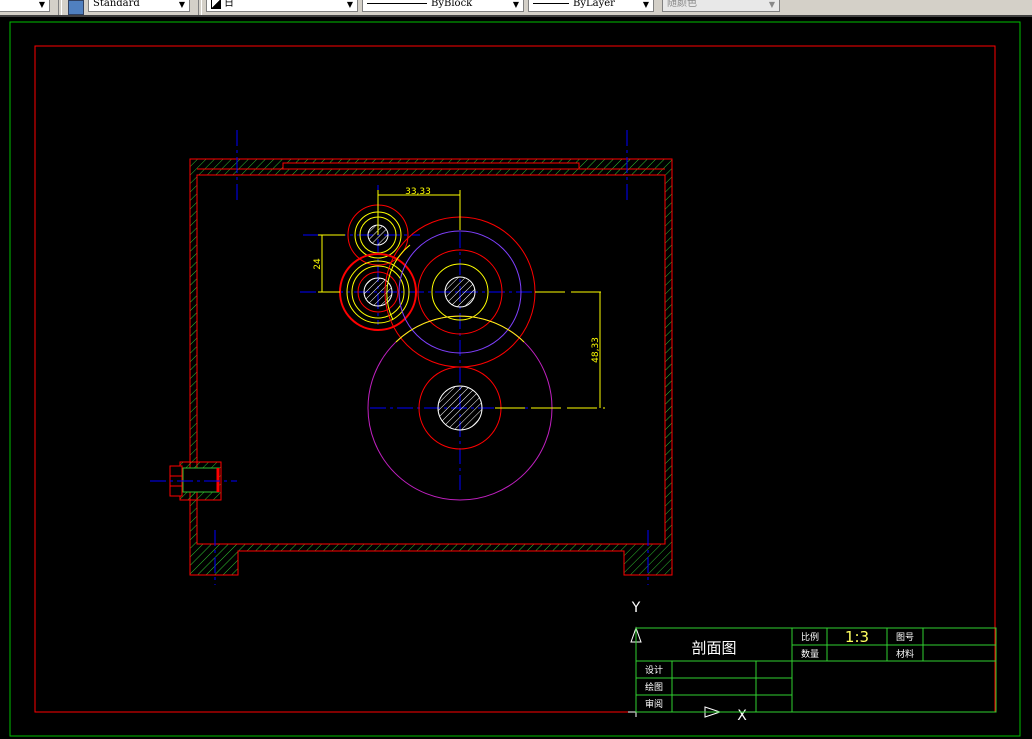 The height and width of the screenshot is (739, 1032). Describe the element at coordinates (810, 637) in the screenshot. I see `scale-label: 比例` at that location.